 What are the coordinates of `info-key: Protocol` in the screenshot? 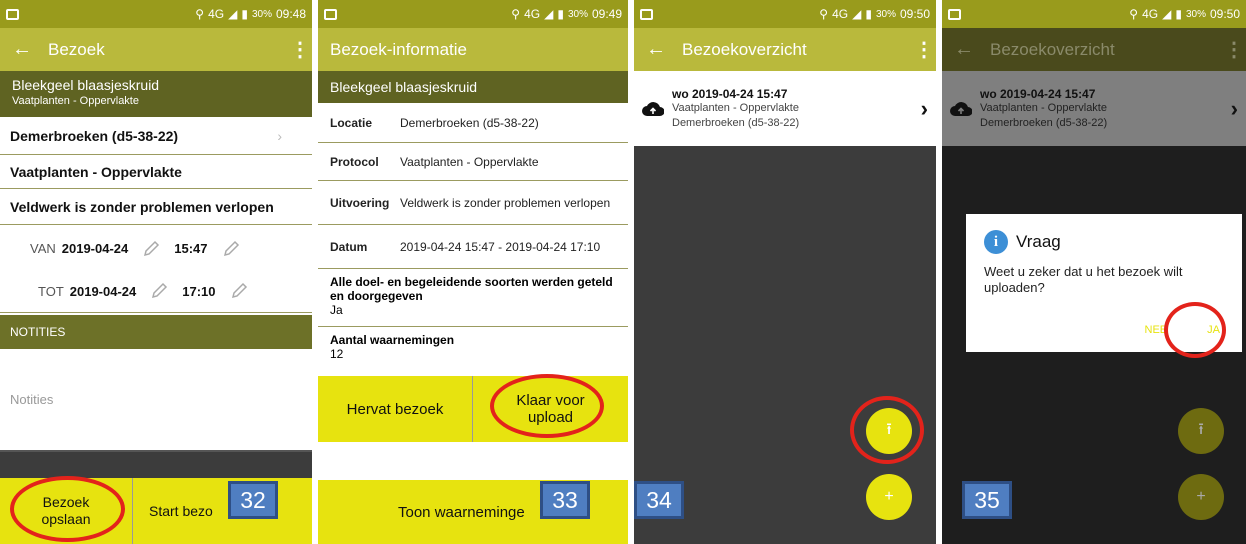 It's located at (354, 161).